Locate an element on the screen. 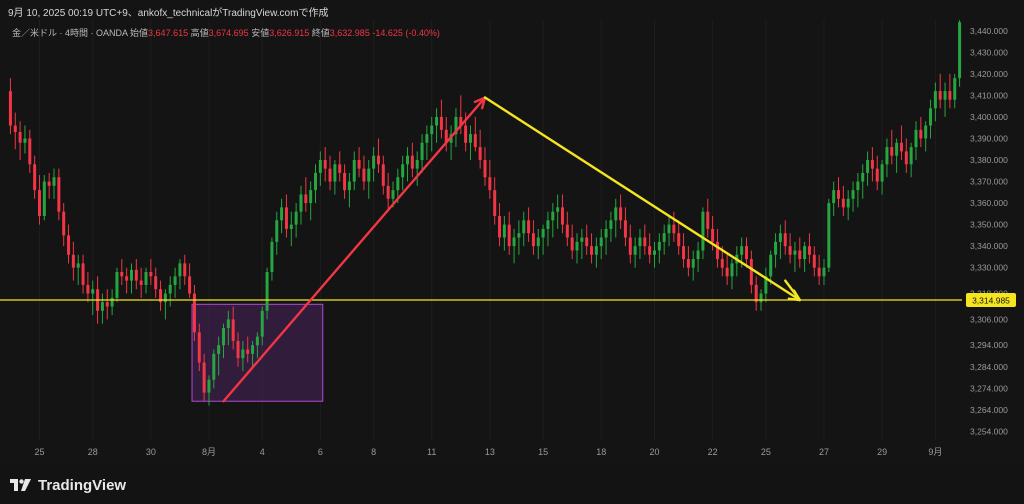 The width and height of the screenshot is (1024, 504). price-tick-label: 3,370.000 is located at coordinates (989, 182).